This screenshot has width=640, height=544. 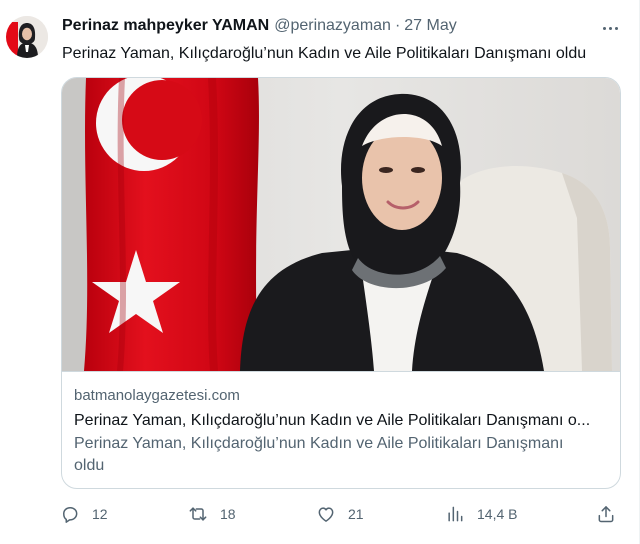 What do you see at coordinates (198, 514) in the screenshot?
I see `retweet-icon` at bounding box center [198, 514].